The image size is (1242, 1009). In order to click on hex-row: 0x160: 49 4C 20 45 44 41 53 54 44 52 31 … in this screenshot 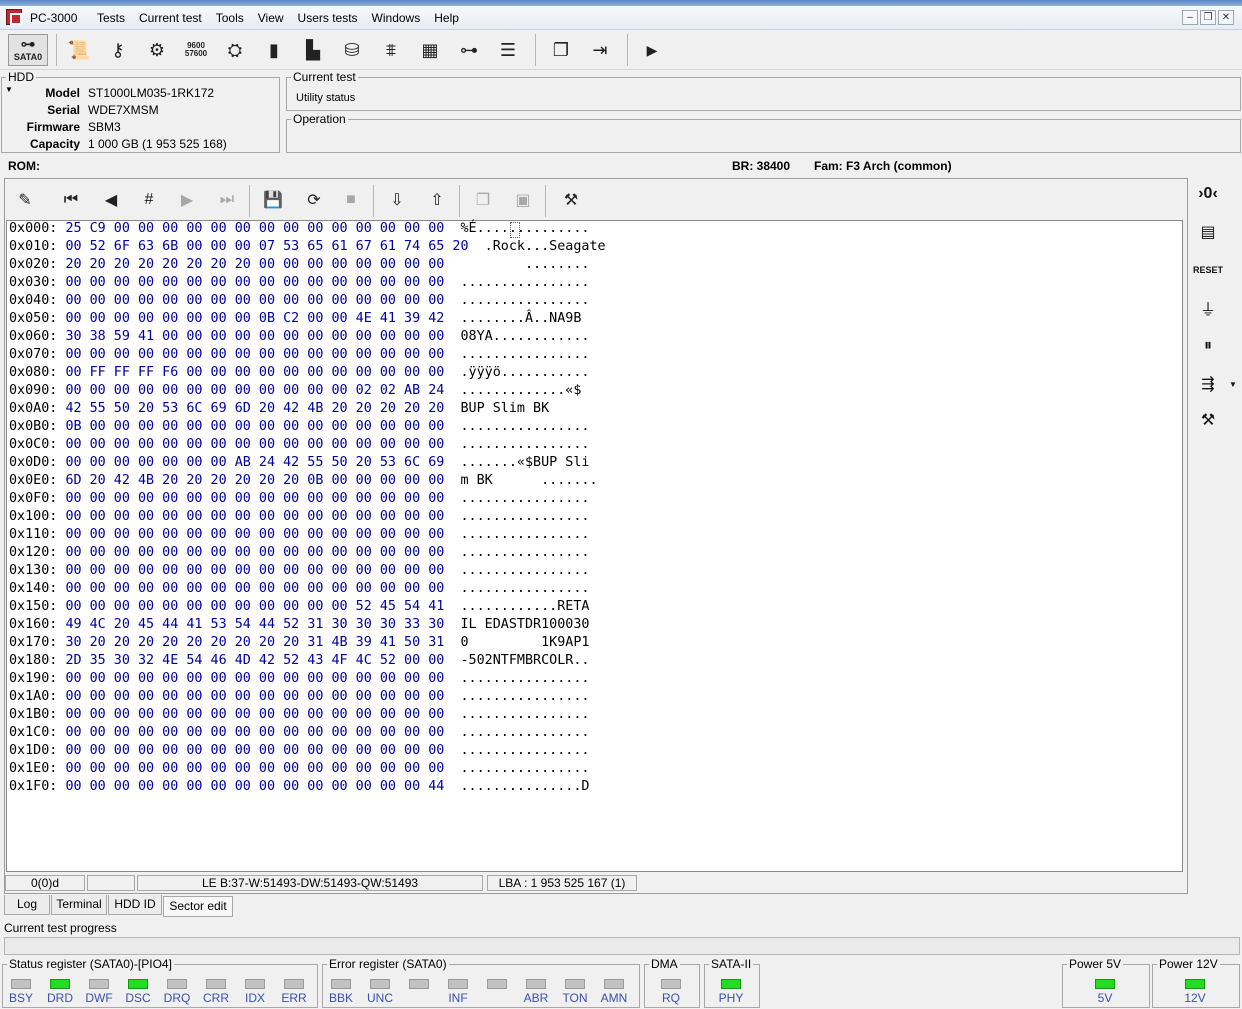, I will do `click(299, 626)`.